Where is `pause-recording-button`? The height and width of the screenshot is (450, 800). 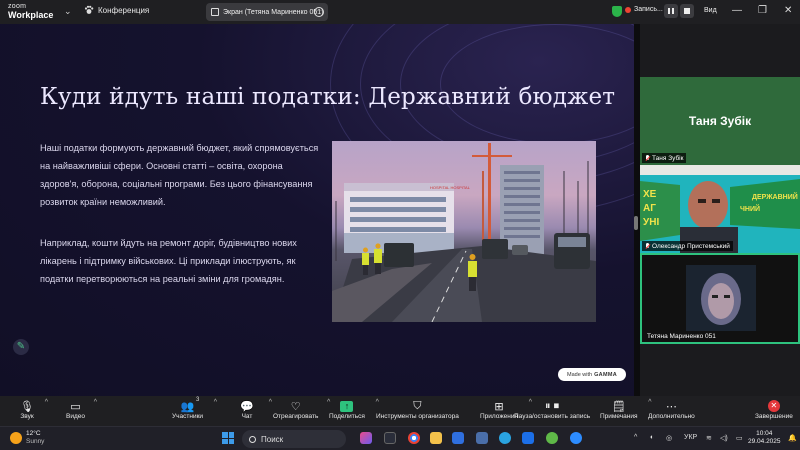 pause-recording-button is located at coordinates (671, 11).